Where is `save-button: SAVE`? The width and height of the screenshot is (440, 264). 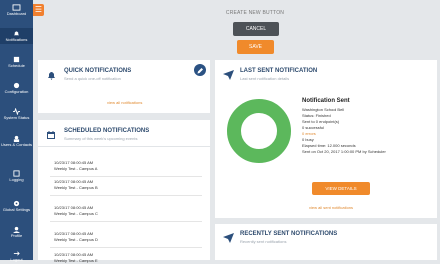 save-button: SAVE is located at coordinates (255, 47).